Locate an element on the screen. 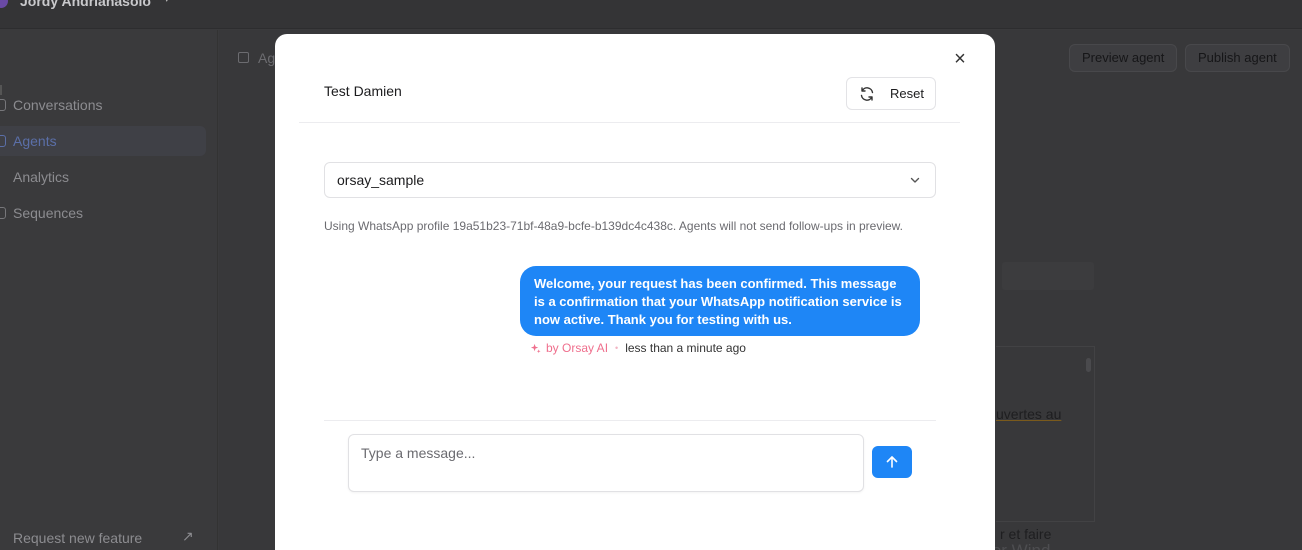  message-meta: by Orsay AI • less than a minute ago is located at coordinates (638, 348).